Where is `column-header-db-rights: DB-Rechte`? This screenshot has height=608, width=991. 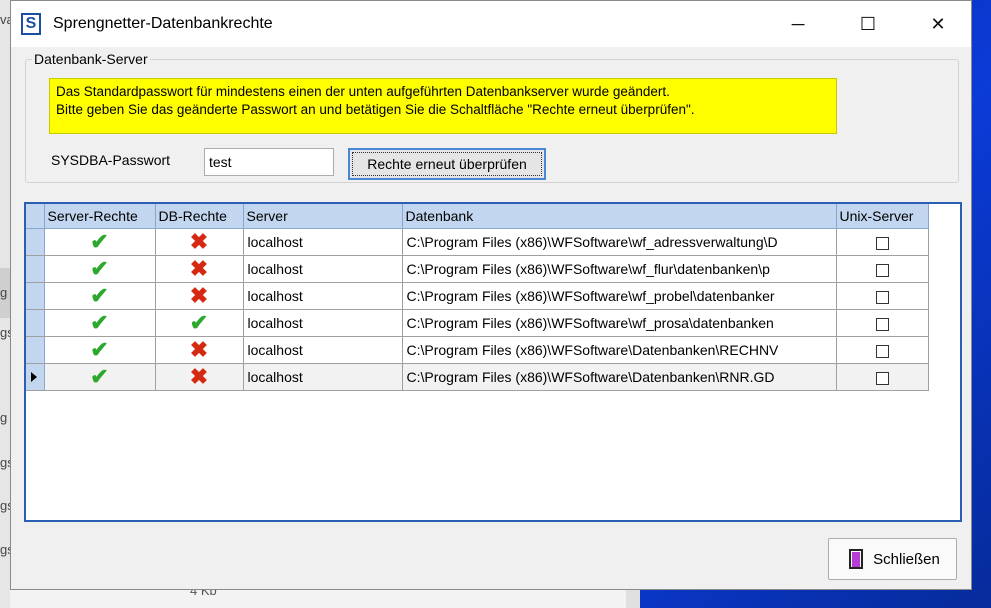 column-header-db-rights: DB-Rechte is located at coordinates (199, 216).